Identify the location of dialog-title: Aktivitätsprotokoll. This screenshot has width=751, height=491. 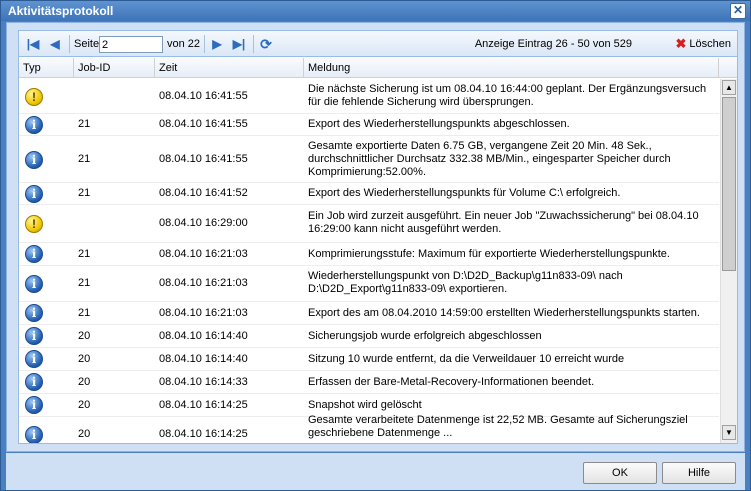
(61, 11).